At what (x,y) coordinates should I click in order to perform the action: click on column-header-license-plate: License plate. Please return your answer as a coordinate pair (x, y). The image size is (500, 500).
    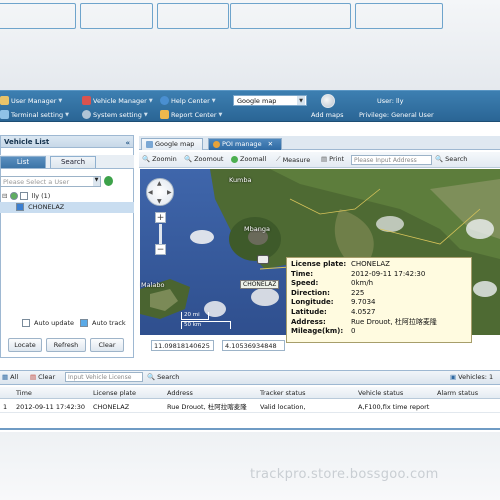
    Looking at the image, I should click on (114, 393).